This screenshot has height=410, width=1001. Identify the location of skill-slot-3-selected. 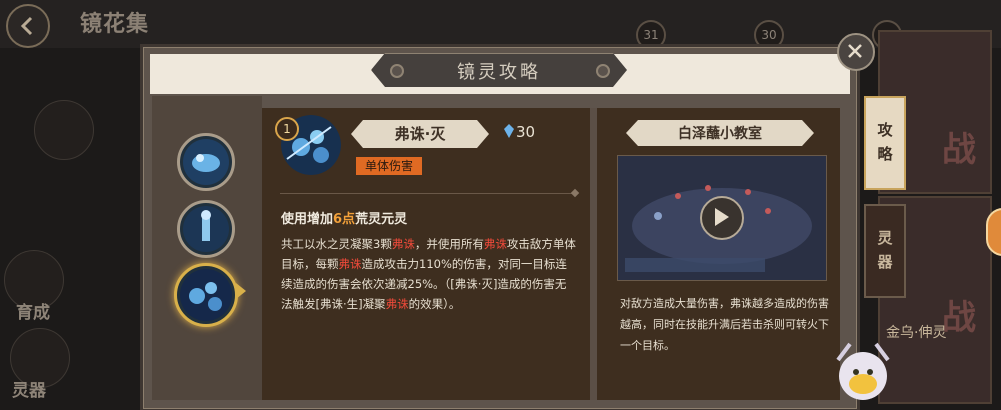
(206, 295).